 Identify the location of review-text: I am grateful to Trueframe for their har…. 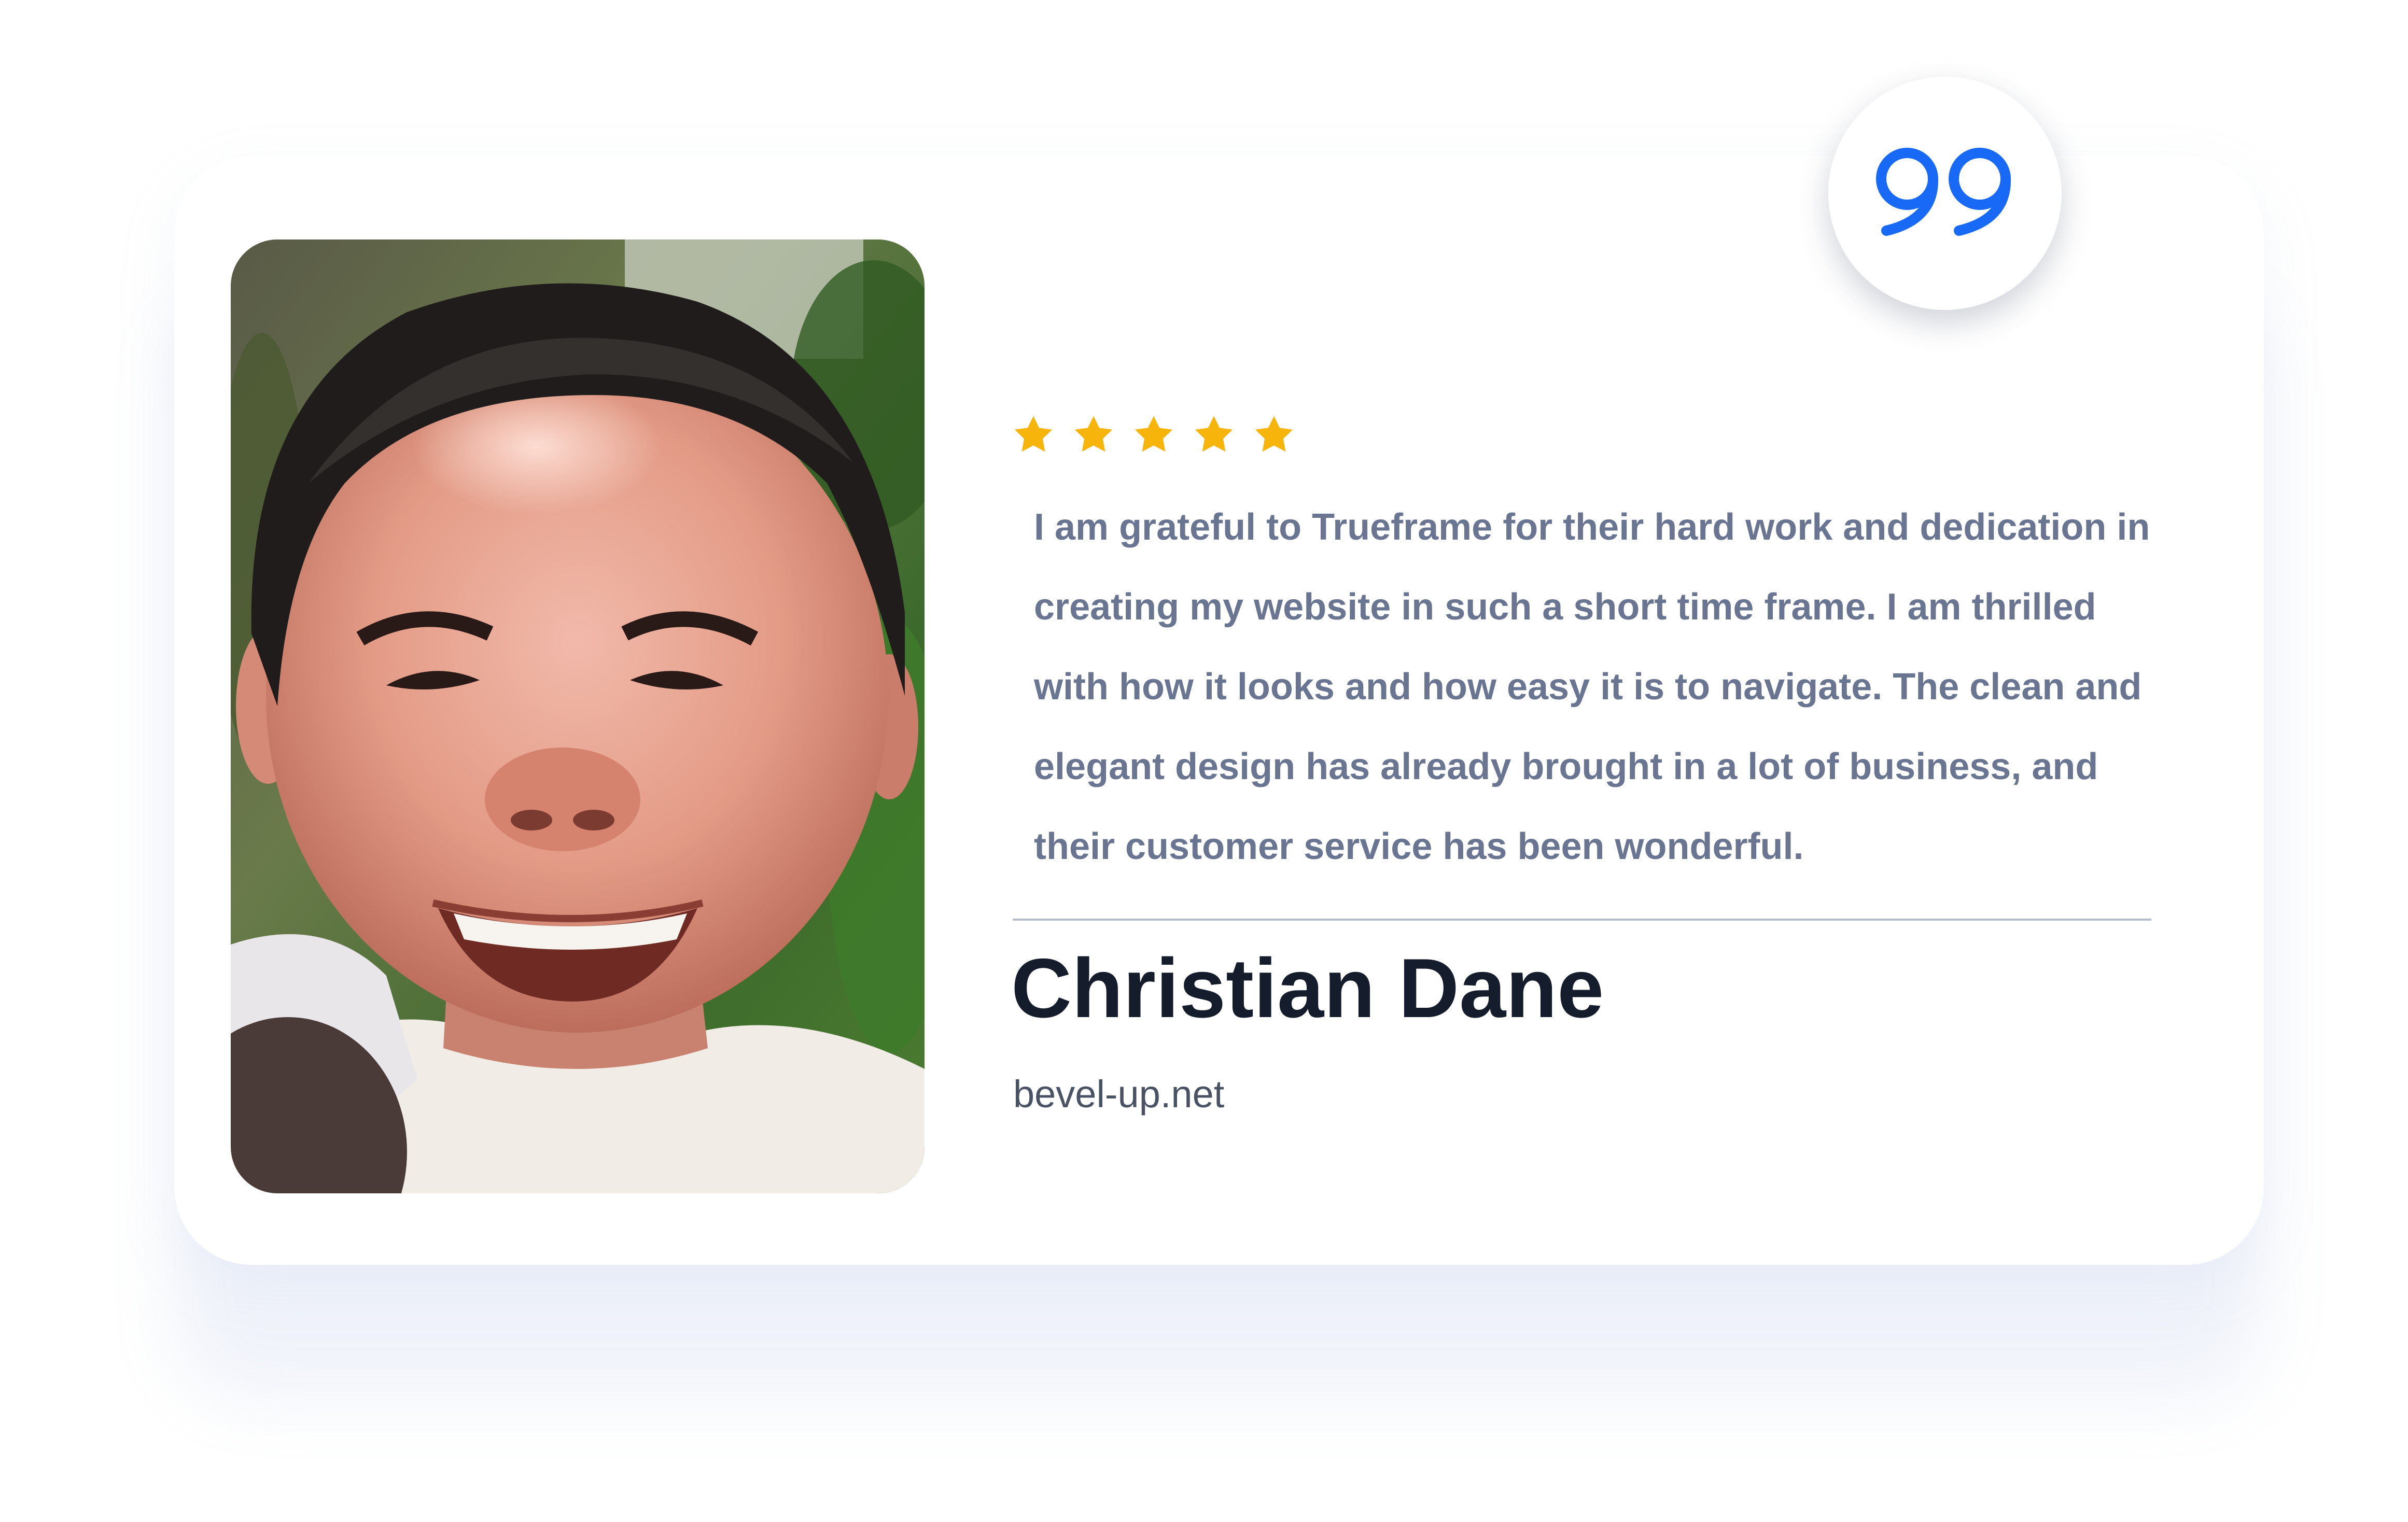
(1604, 686).